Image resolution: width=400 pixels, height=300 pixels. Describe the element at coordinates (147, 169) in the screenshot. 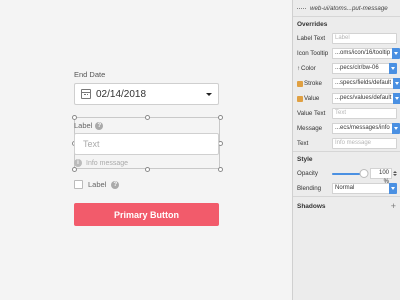

I see `resize-handle-bottom` at that location.